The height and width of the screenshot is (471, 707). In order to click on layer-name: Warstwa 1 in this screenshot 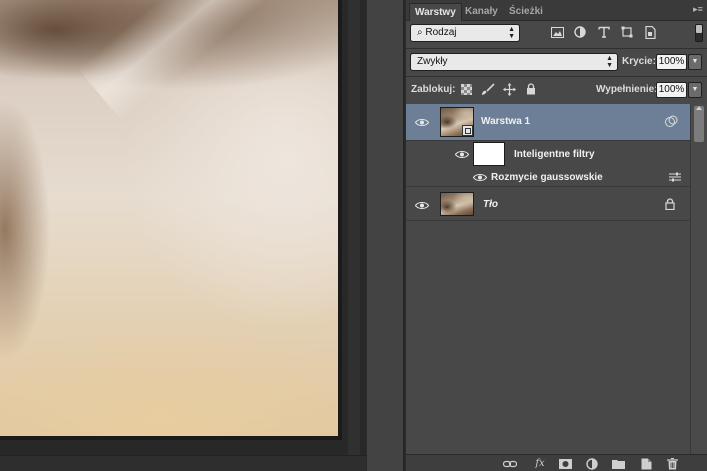, I will do `click(505, 121)`.